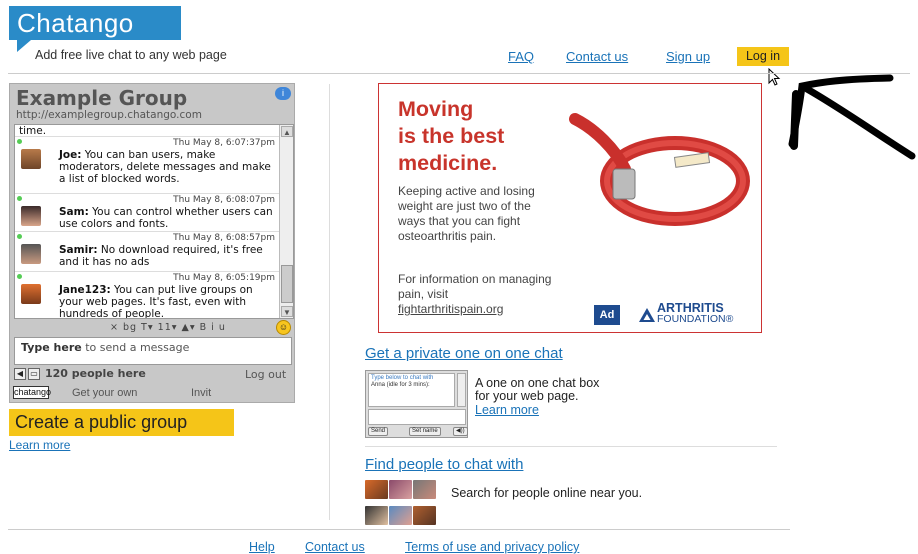 The image size is (918, 554). Describe the element at coordinates (283, 327) in the screenshot. I see `emoticon-icon: ☺` at that location.